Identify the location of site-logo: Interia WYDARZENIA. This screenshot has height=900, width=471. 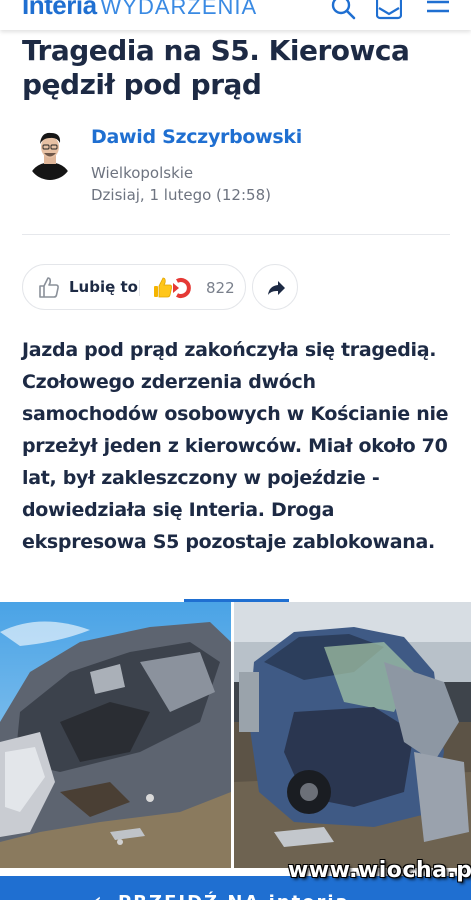
(139, 10).